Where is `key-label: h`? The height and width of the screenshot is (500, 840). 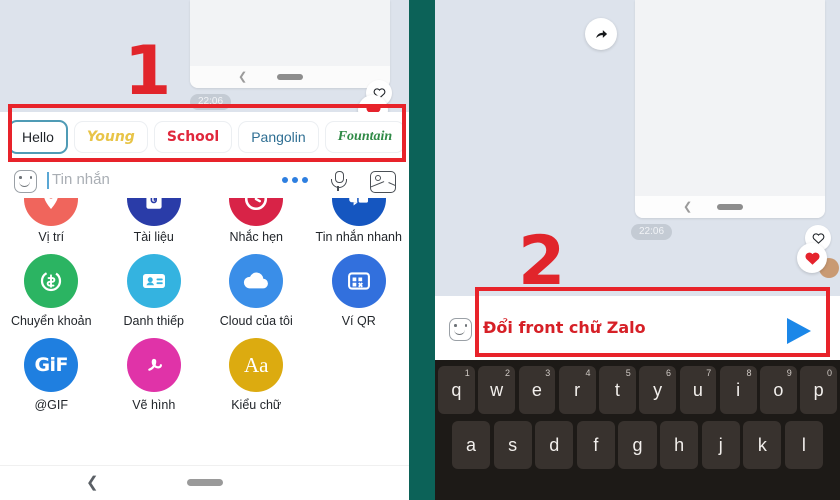 key-label: h is located at coordinates (679, 444).